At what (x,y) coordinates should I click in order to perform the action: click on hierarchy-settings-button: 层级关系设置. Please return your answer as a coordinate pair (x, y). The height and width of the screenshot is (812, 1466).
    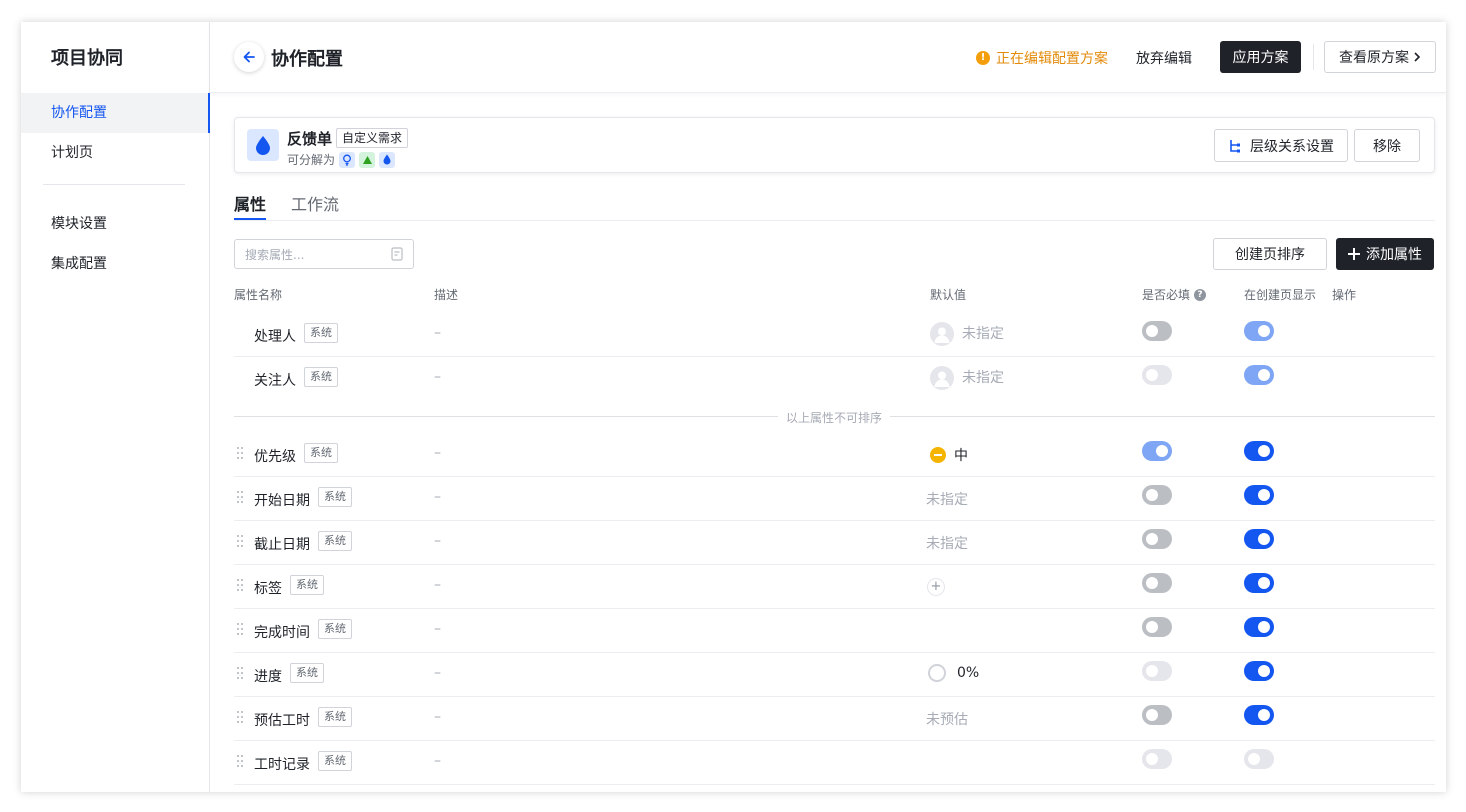
    Looking at the image, I should click on (1281, 145).